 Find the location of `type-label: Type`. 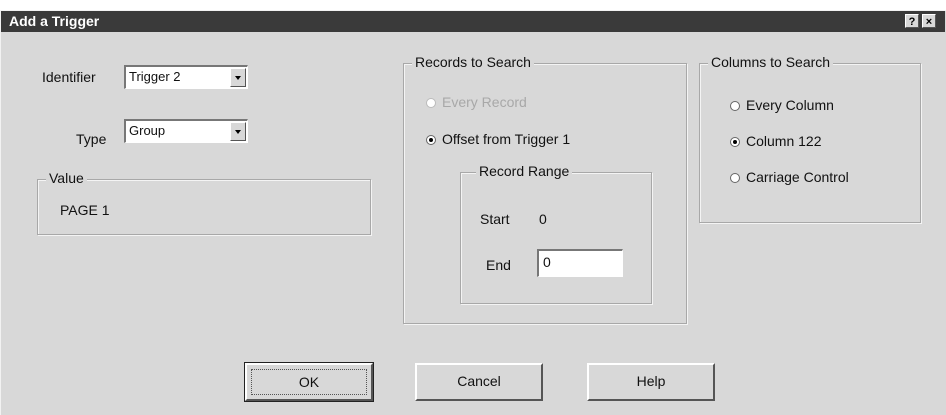

type-label: Type is located at coordinates (91, 139).